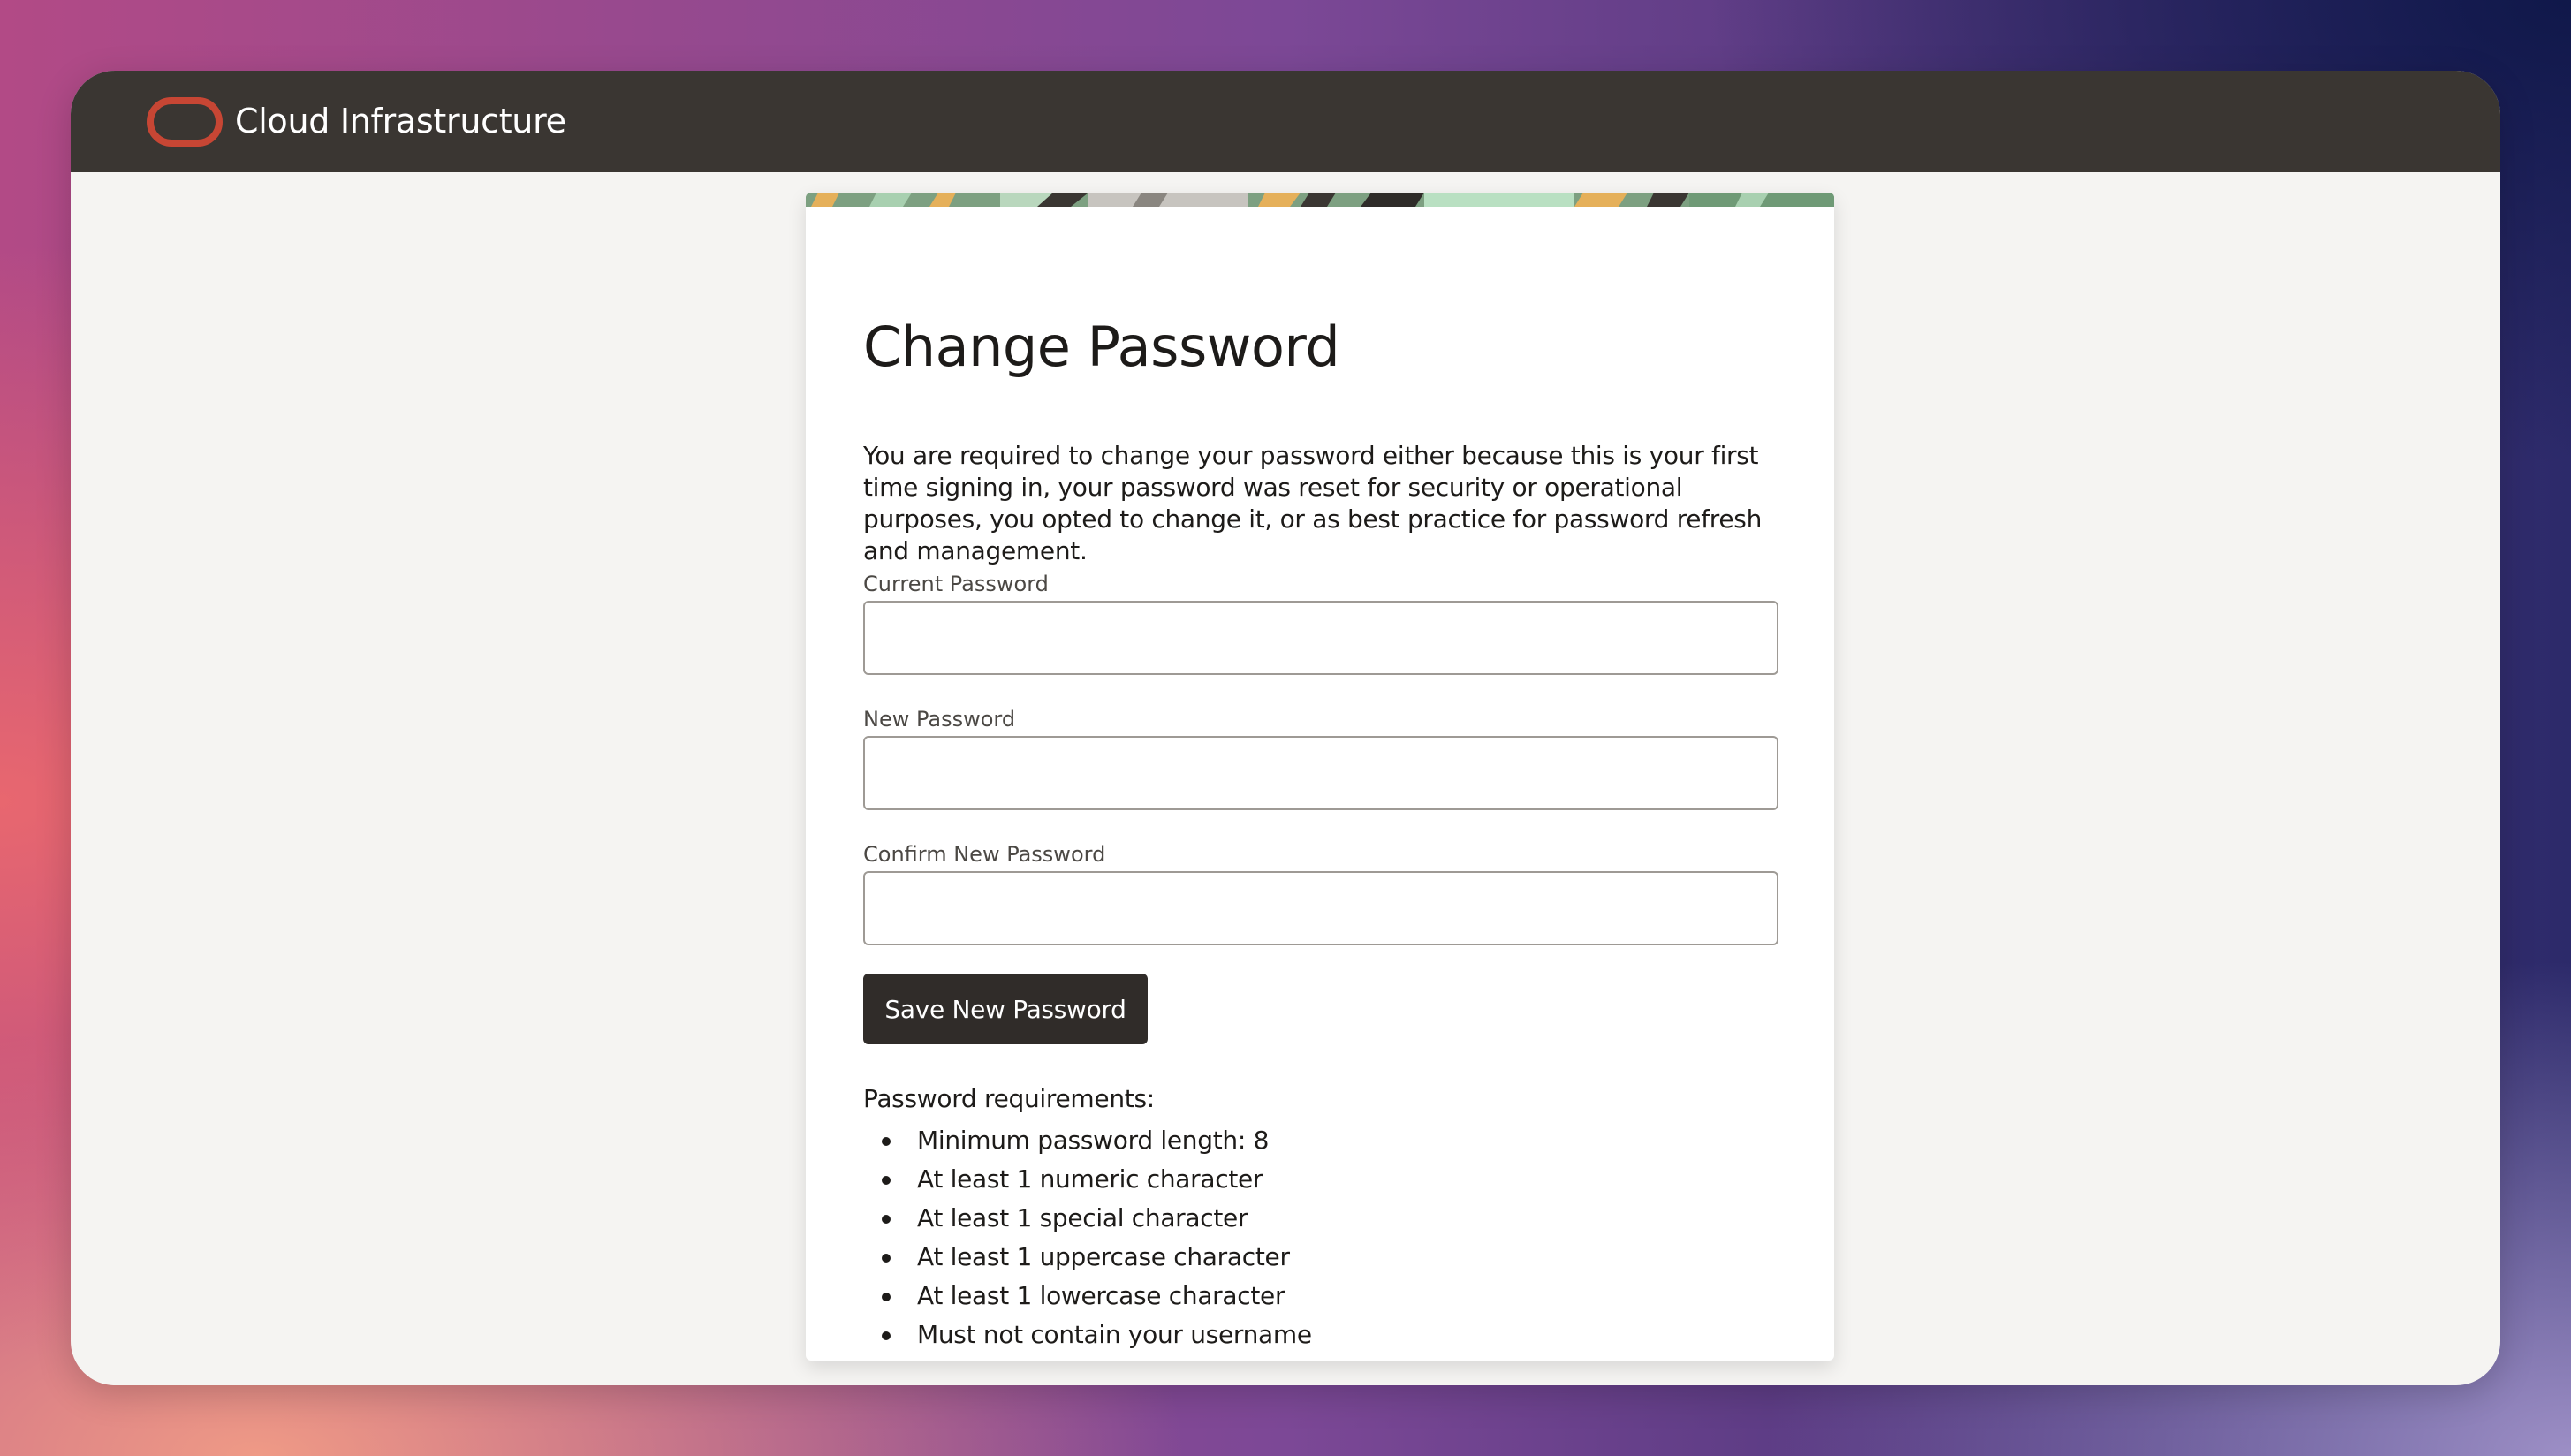 The width and height of the screenshot is (2571, 1456). I want to click on top-bar: Cloud Infrastructure, so click(1285, 121).